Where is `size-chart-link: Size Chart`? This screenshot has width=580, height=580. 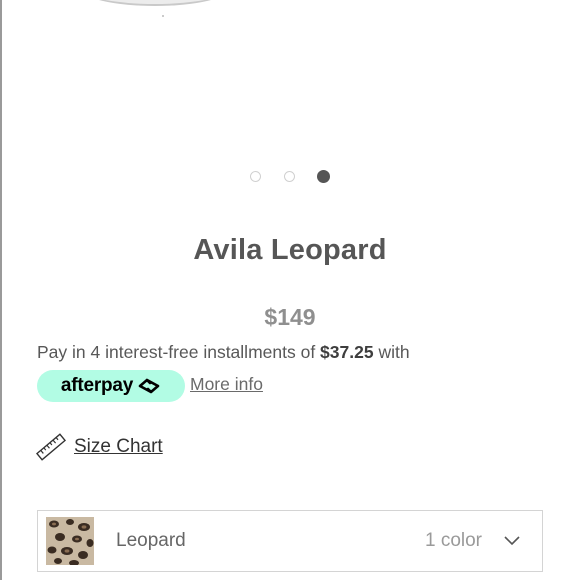 size-chart-link: Size Chart is located at coordinates (99, 447).